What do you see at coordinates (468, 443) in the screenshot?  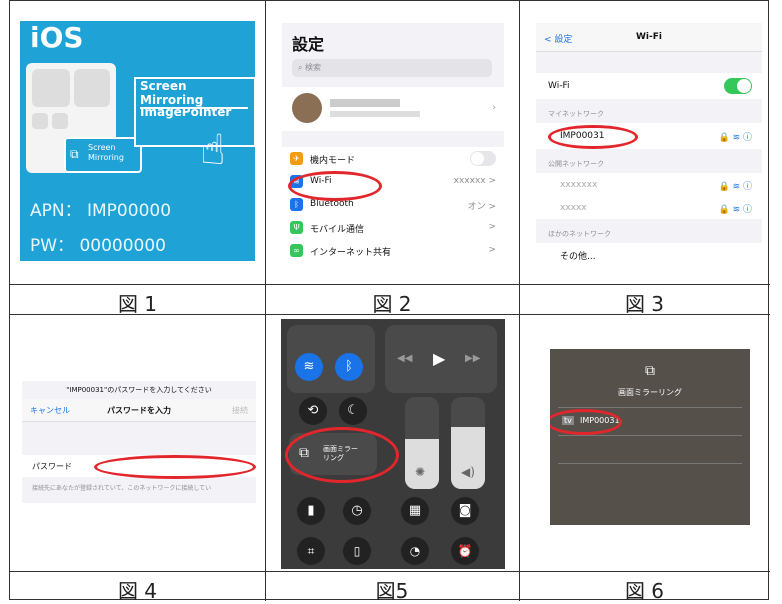 I see `volume-slider: ◀)` at bounding box center [468, 443].